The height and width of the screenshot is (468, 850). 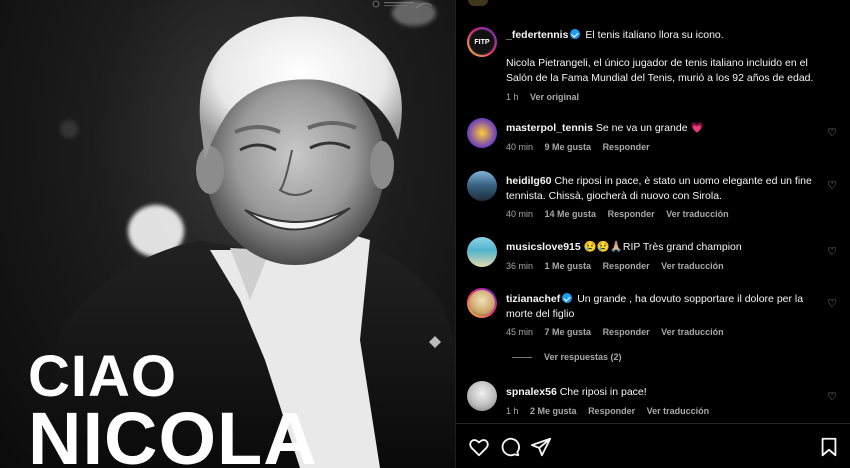 What do you see at coordinates (661, 392) in the screenshot?
I see `comment-item: spnalex56 Che riposi in pace!` at bounding box center [661, 392].